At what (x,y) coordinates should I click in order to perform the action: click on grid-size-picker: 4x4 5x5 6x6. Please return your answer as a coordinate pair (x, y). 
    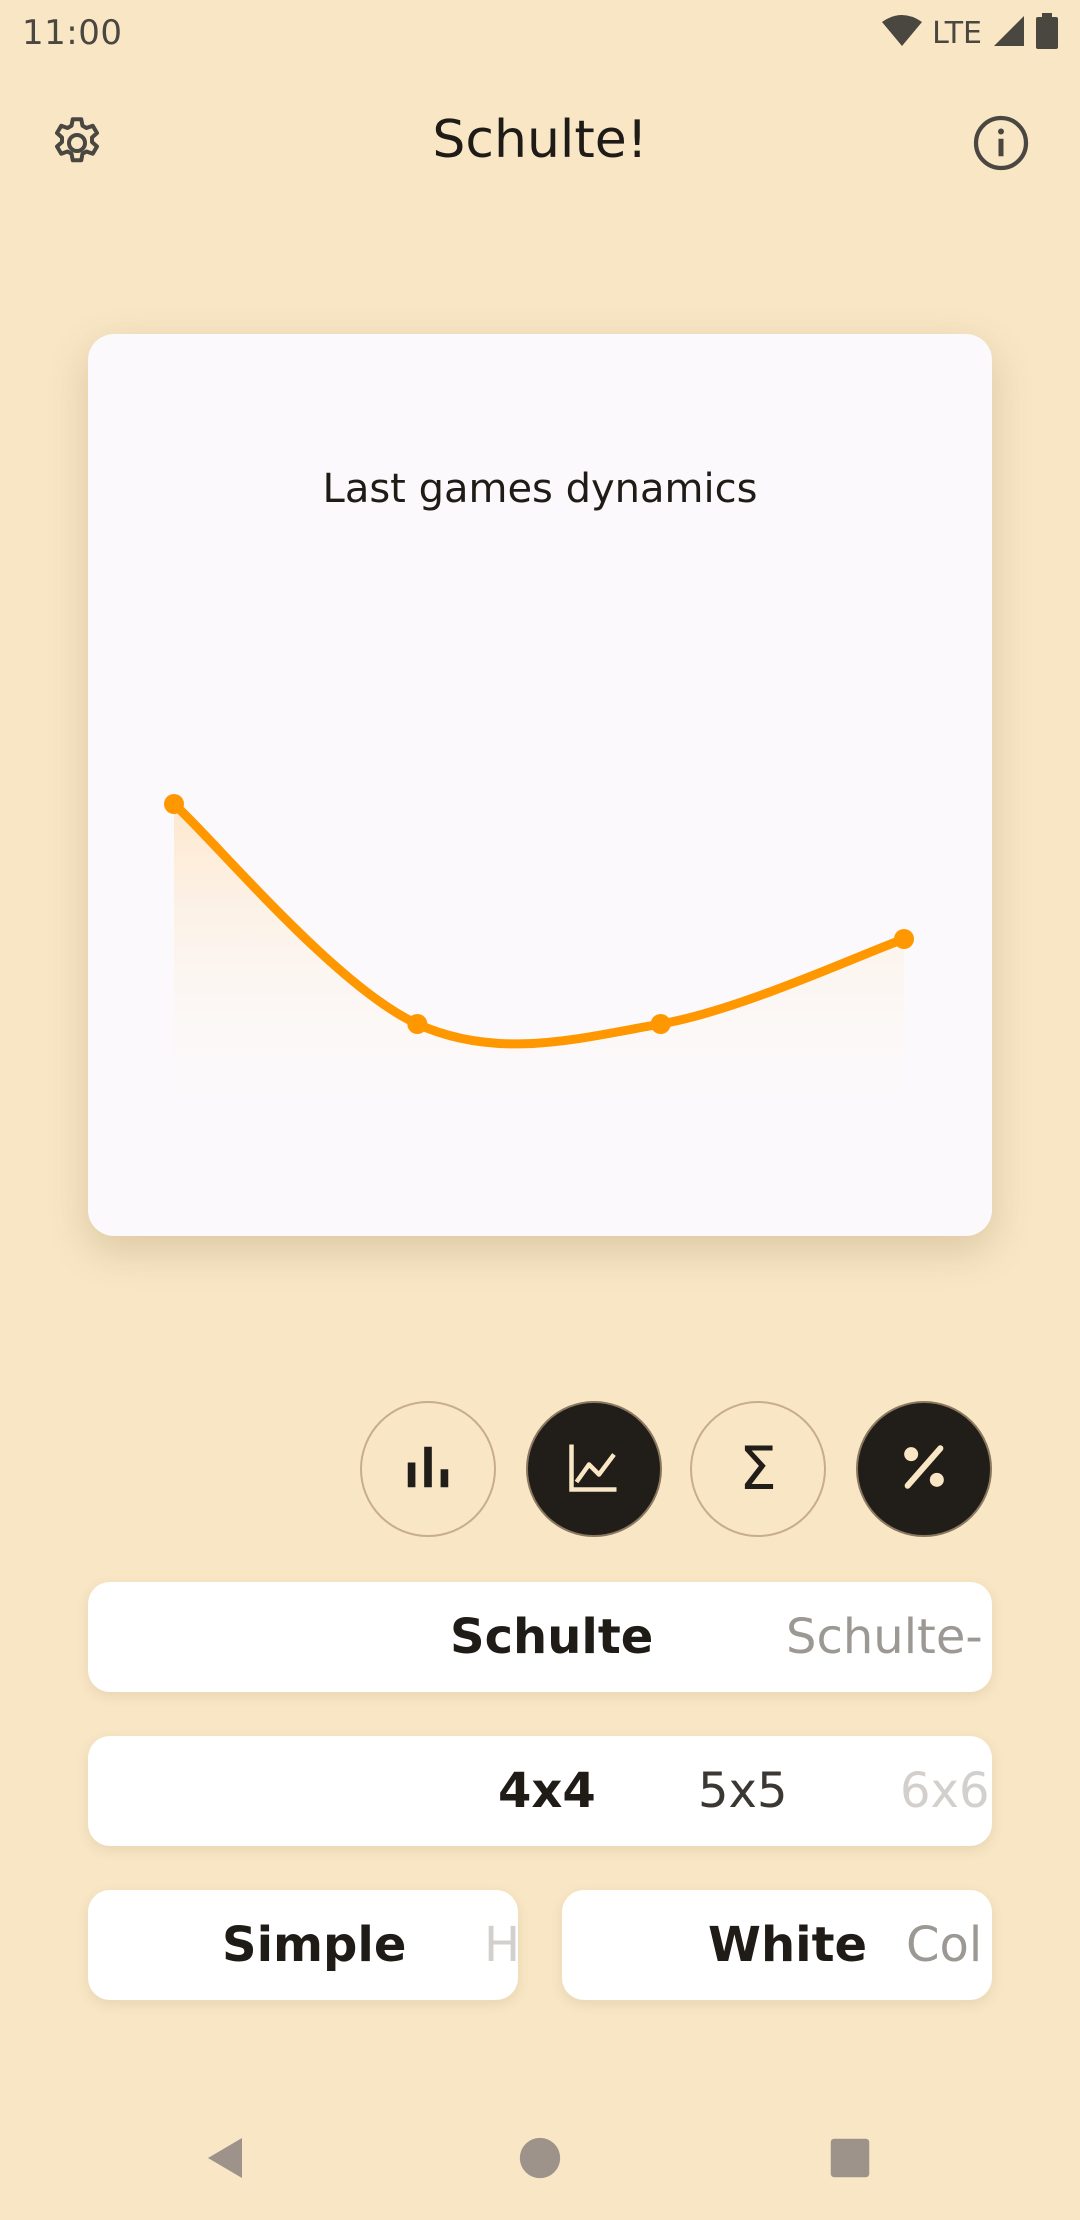
    Looking at the image, I should click on (540, 1791).